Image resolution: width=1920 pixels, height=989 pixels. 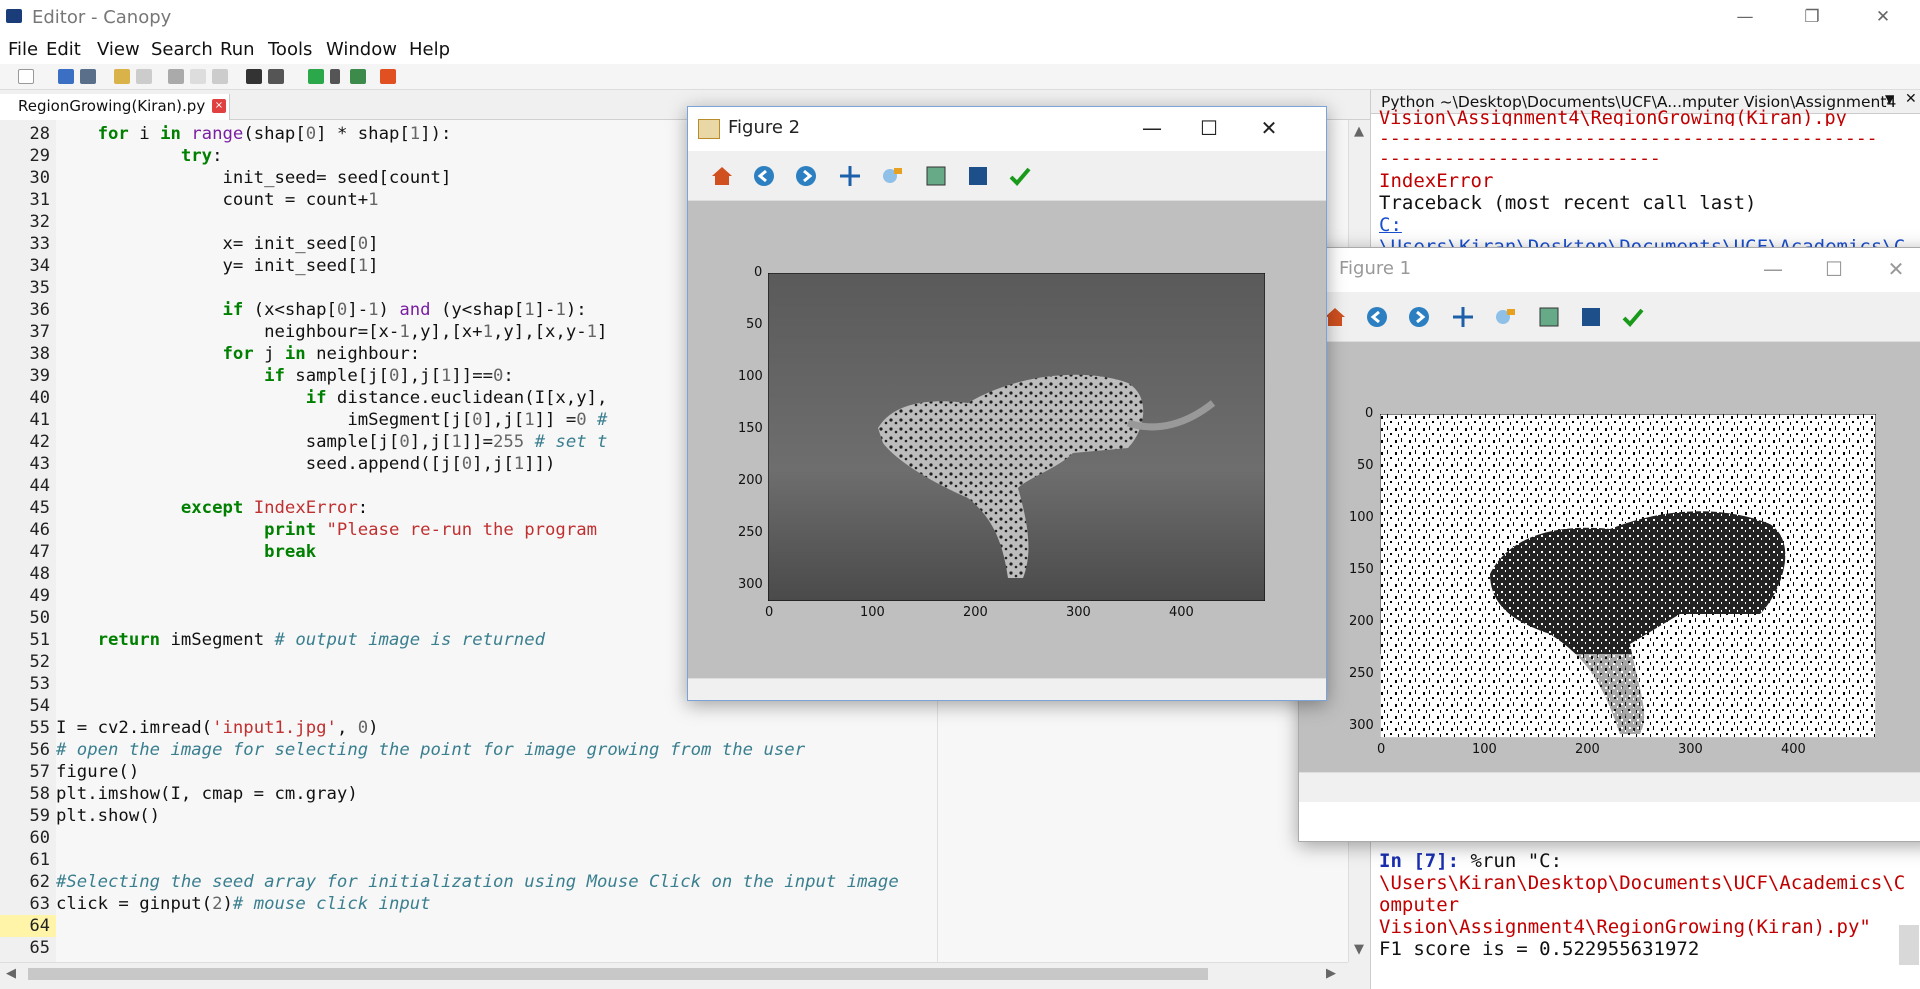 What do you see at coordinates (306, 464) in the screenshot?
I see `code-line-43: seed.append([j[0],j[1]])` at bounding box center [306, 464].